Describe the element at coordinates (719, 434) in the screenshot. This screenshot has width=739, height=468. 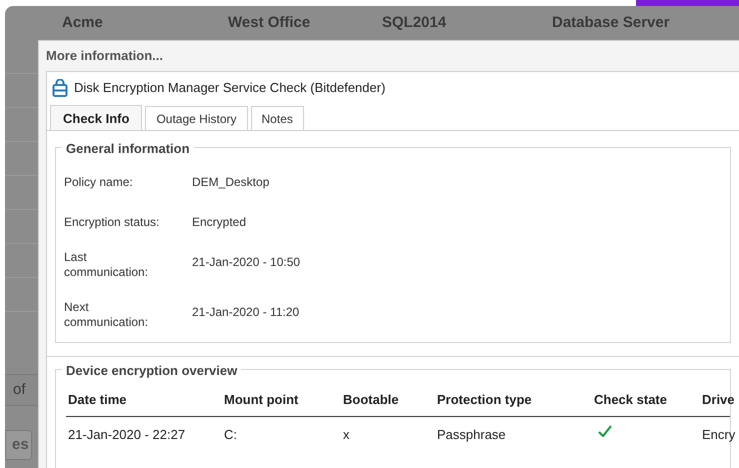
I see `table-cell: Encry` at that location.